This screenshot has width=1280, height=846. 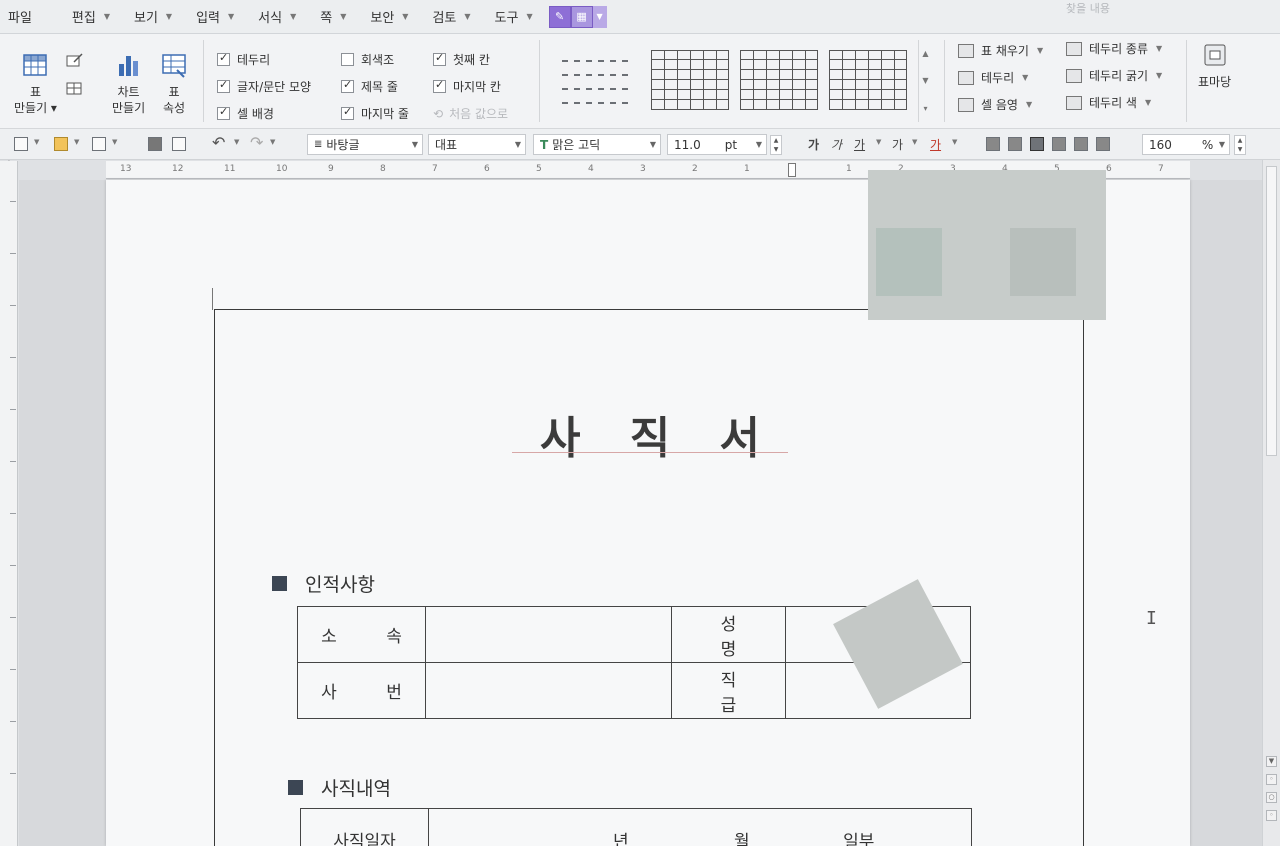 What do you see at coordinates (256, 142) in the screenshot?
I see `redo-icon: ↷` at bounding box center [256, 142].